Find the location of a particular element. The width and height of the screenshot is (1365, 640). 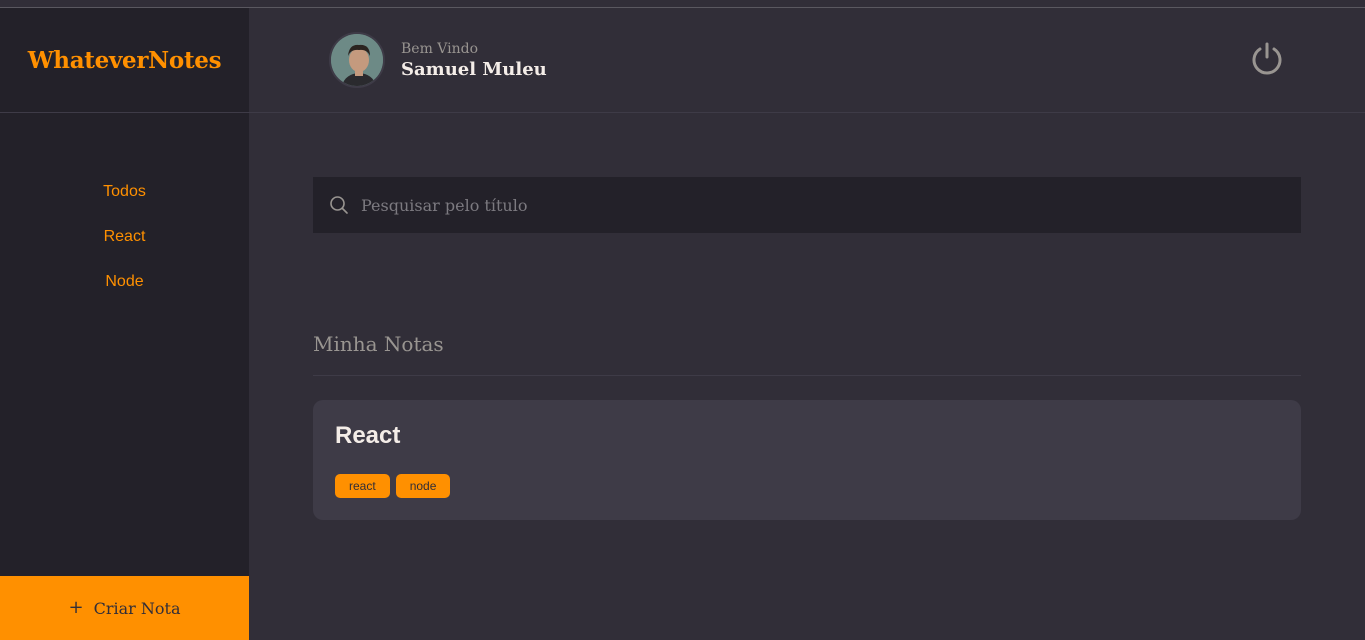

note-title: React is located at coordinates (368, 435).